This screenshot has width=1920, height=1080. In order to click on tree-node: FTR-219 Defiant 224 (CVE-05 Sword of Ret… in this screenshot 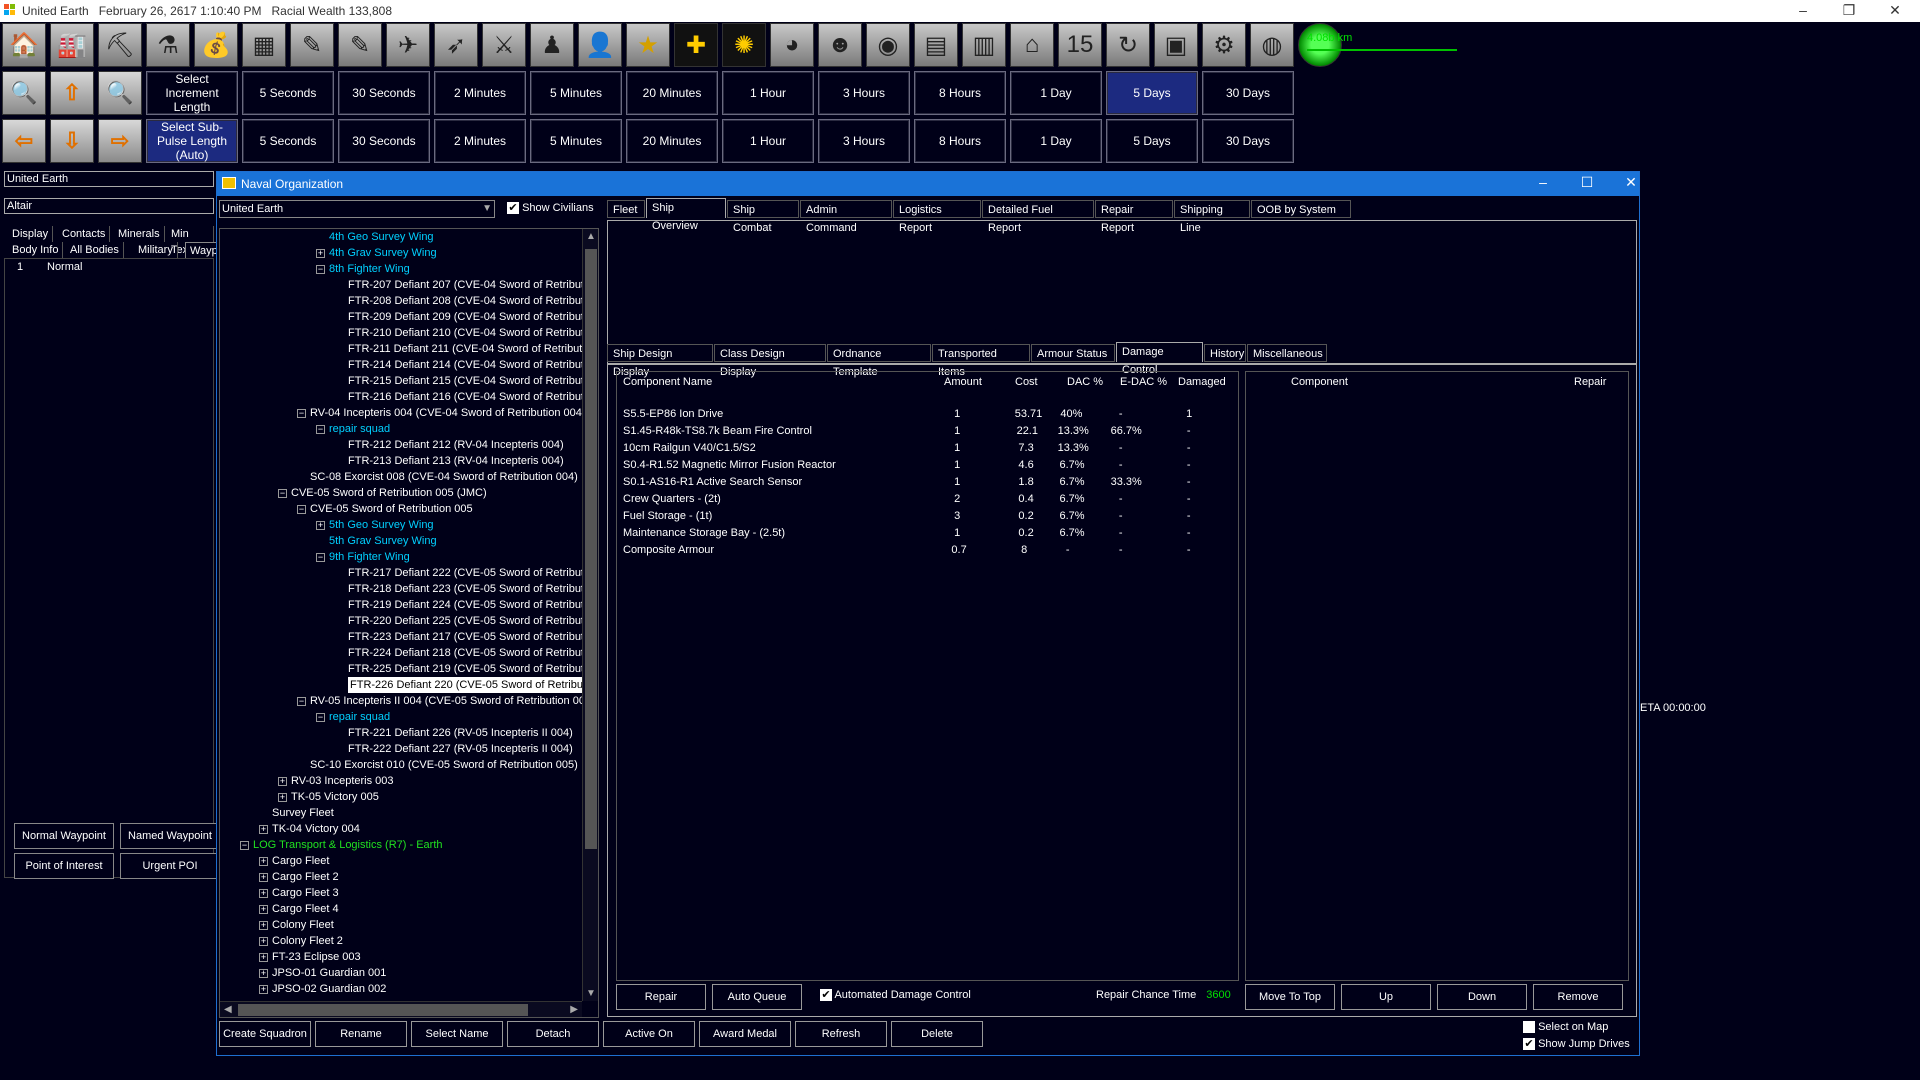, I will do `click(473, 605)`.